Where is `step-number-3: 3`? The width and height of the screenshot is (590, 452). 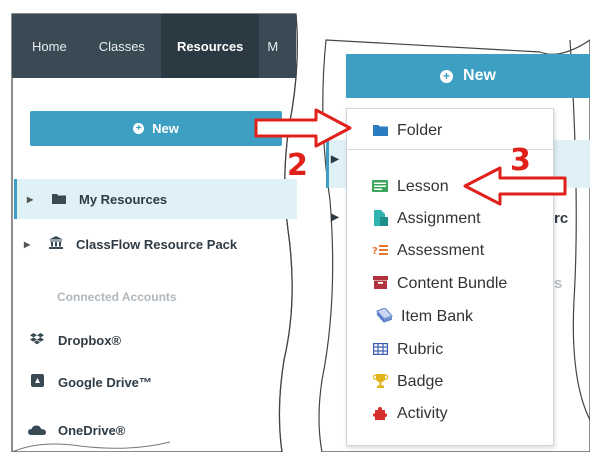
step-number-3: 3 is located at coordinates (520, 160).